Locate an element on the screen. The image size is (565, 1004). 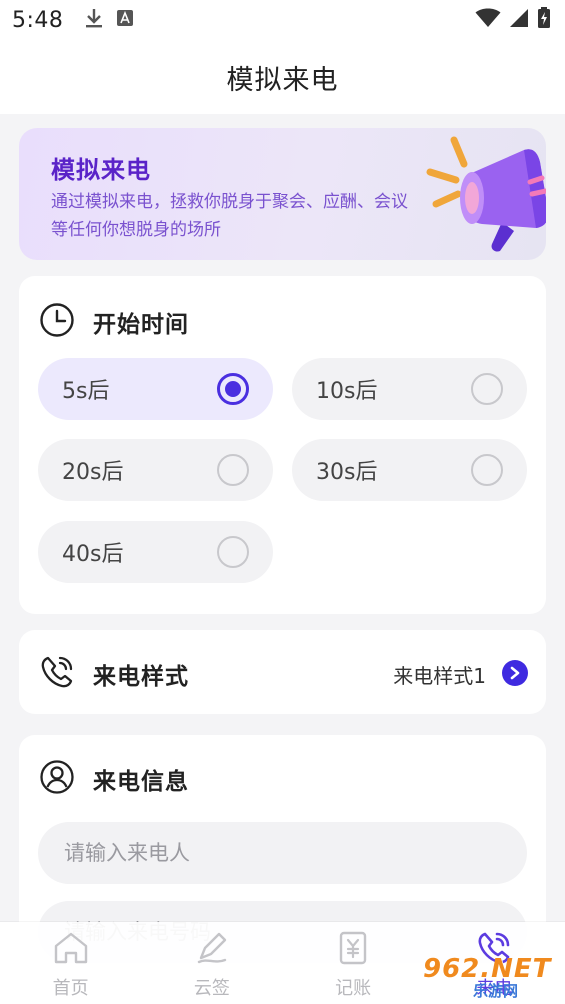
call-style-header: 来电样式 is located at coordinates (114, 674).